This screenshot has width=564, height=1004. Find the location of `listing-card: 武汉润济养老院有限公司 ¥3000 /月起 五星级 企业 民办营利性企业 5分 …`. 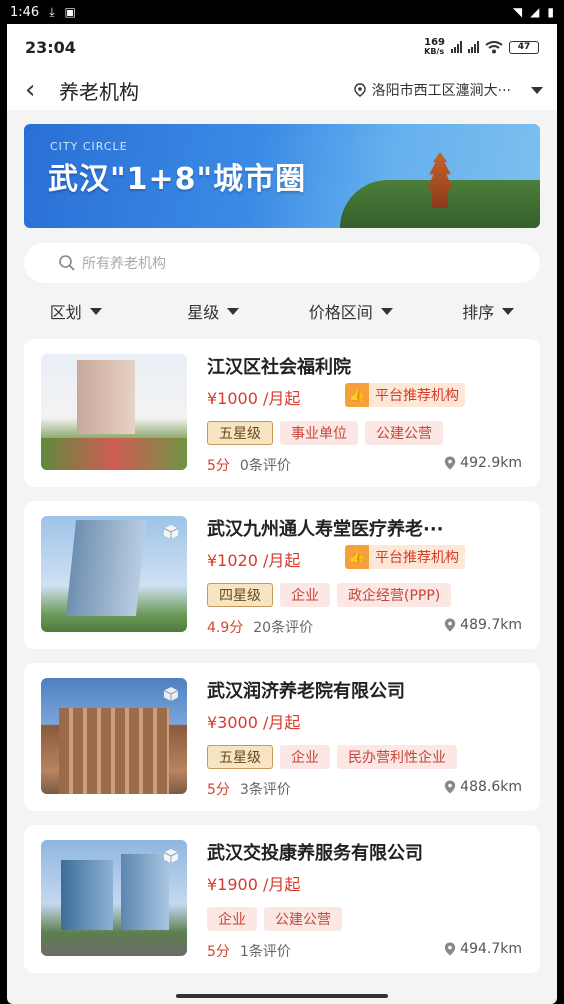

listing-card: 武汉润济养老院有限公司 ¥3000 /月起 五星级 企业 民办营利性企业 5分 … is located at coordinates (282, 737).